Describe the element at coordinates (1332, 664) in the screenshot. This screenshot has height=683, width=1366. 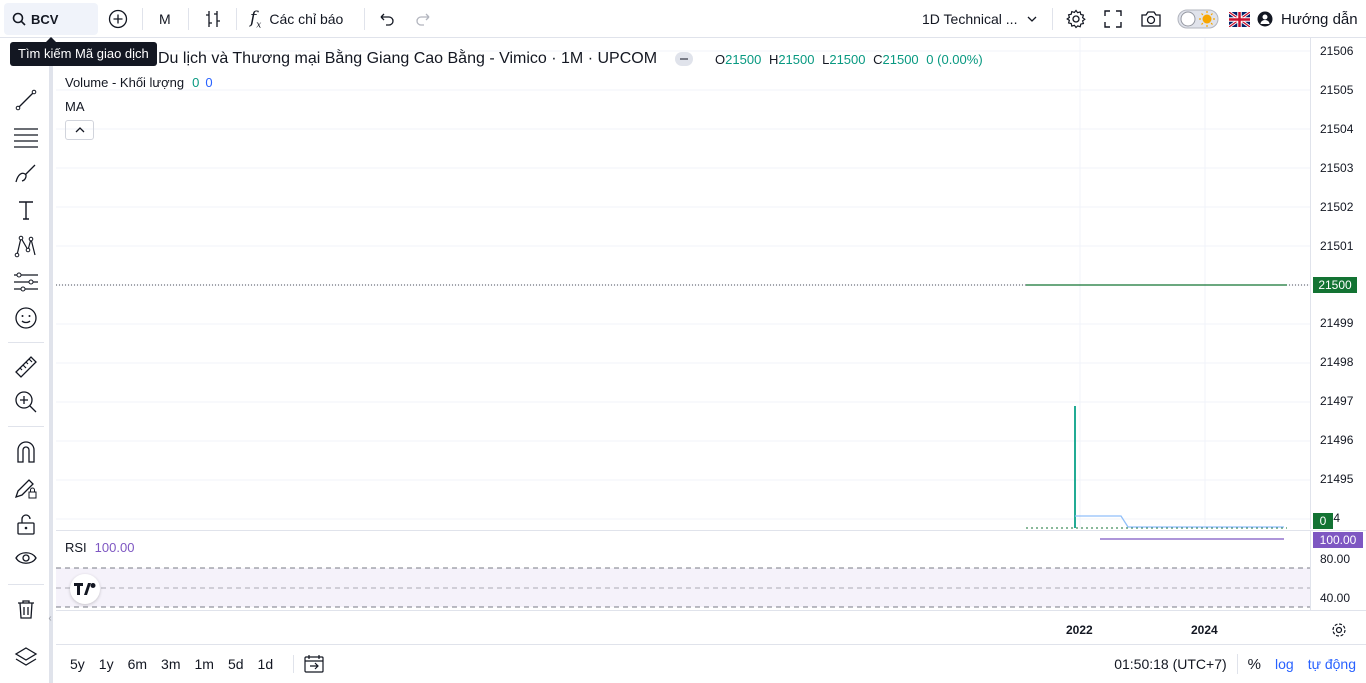
I see `auto-toggle: tự động` at that location.